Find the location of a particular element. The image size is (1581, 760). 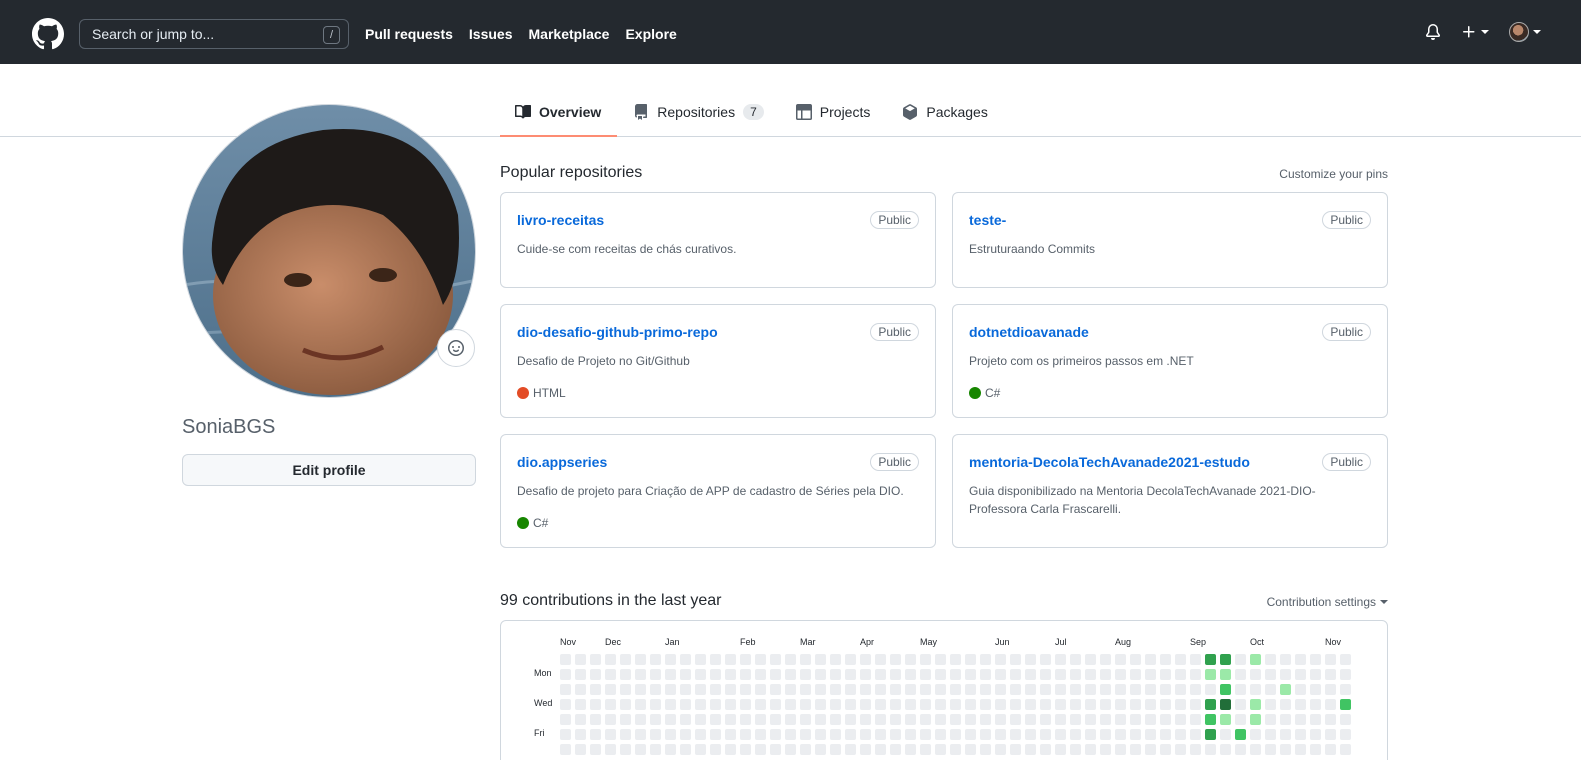

nav-marketplace: Marketplace is located at coordinates (569, 34).